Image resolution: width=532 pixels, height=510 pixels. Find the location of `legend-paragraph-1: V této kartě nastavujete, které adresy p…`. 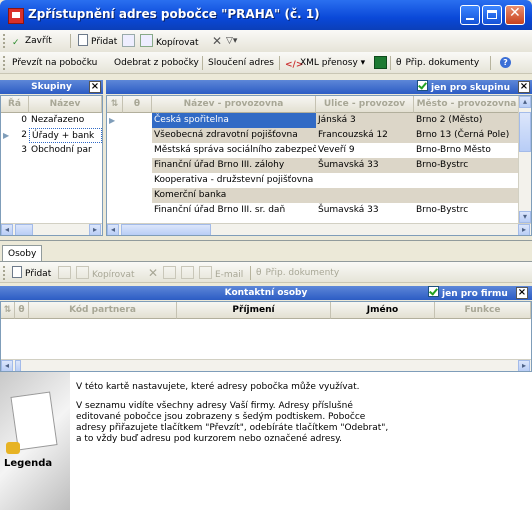

legend-paragraph-1: V této kartě nastavujete, které adresy p… is located at coordinates (218, 387).